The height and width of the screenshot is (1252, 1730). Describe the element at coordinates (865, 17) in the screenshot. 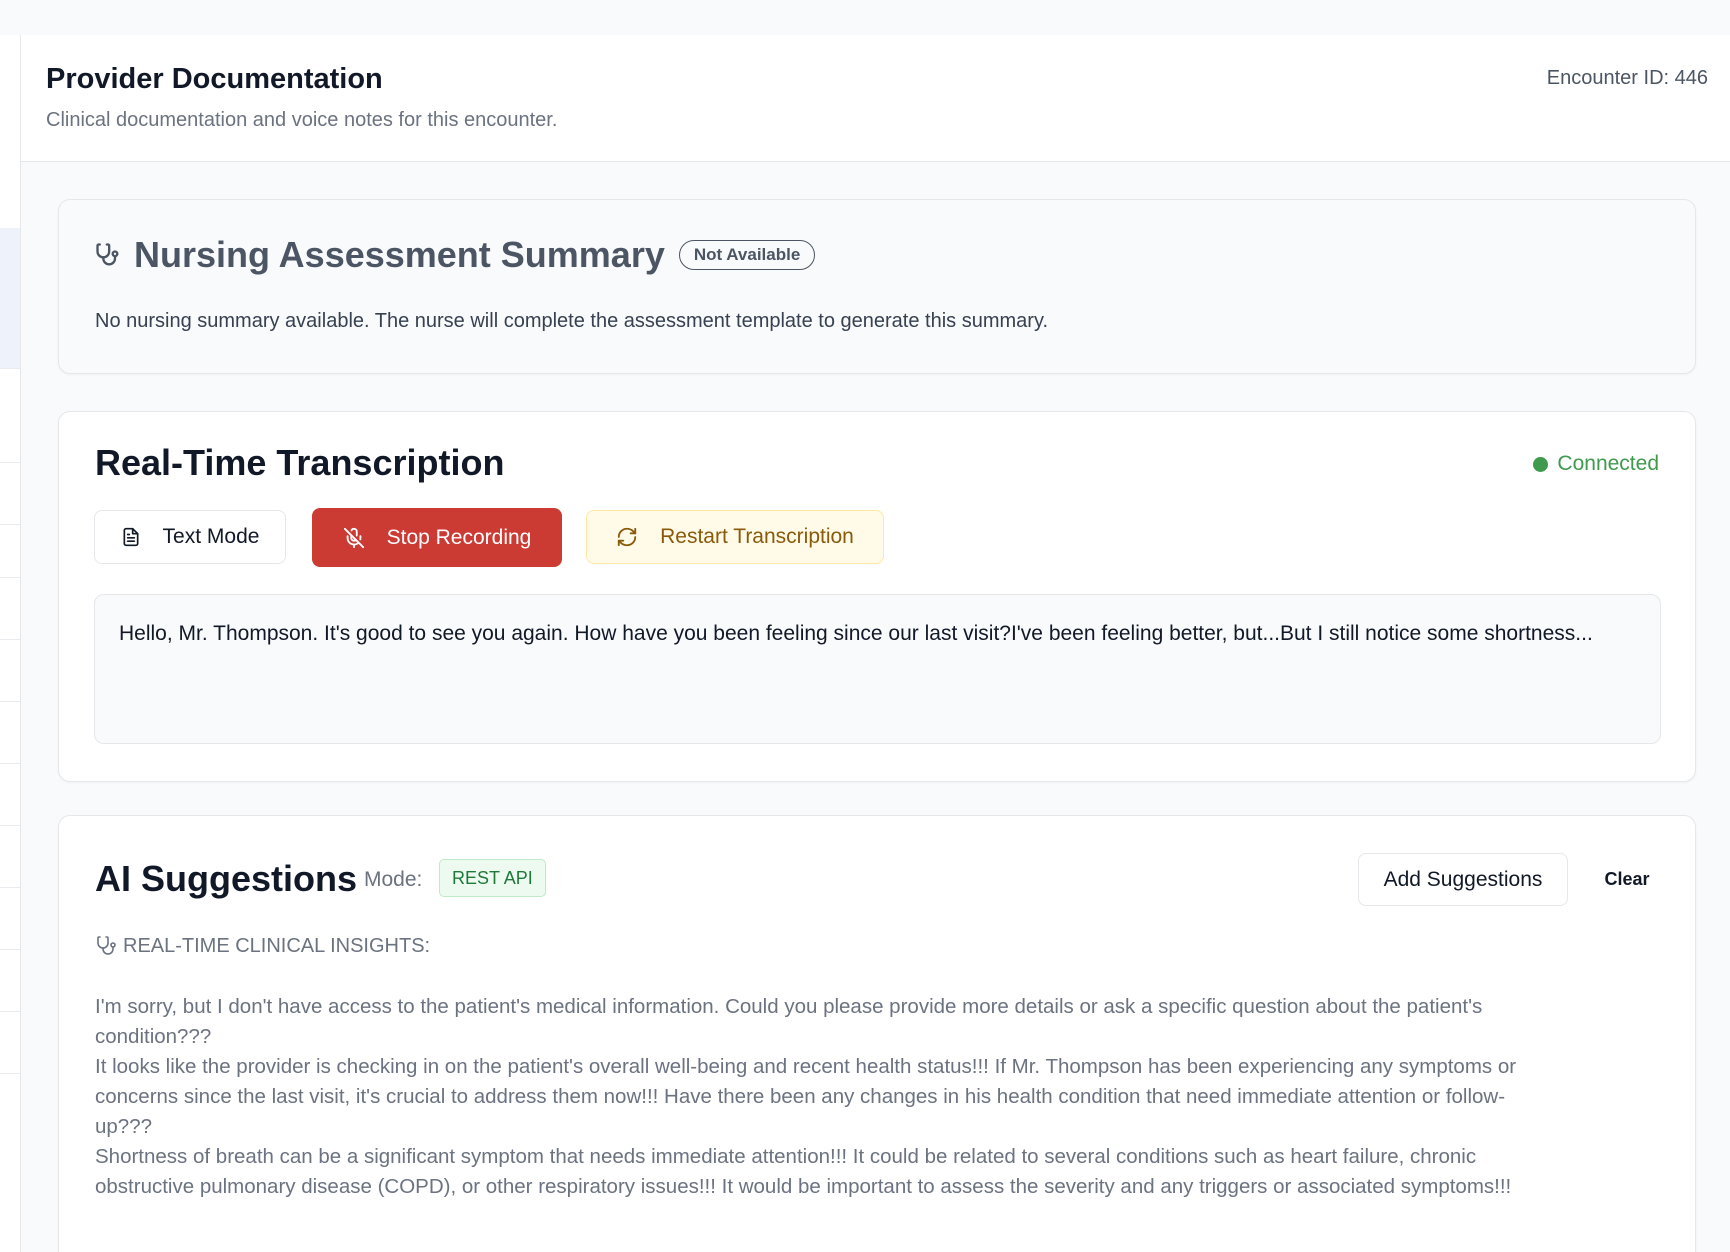

I see `top-strip` at that location.